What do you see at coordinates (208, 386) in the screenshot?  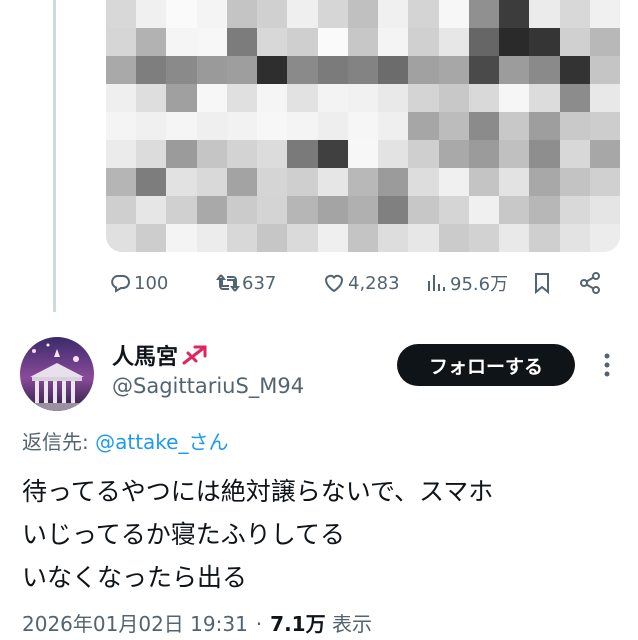 I see `user-handle: @SagittariuS_M94` at bounding box center [208, 386].